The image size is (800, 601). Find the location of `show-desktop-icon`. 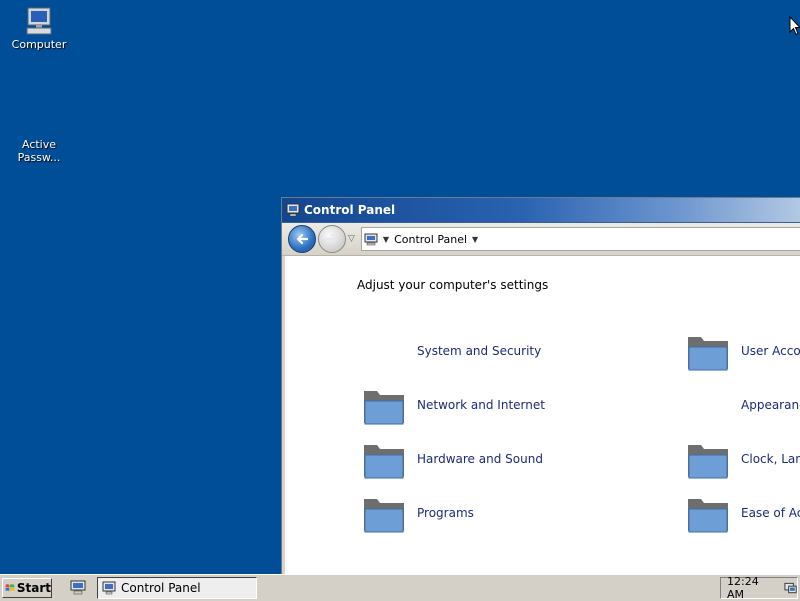

show-desktop-icon is located at coordinates (78, 587).